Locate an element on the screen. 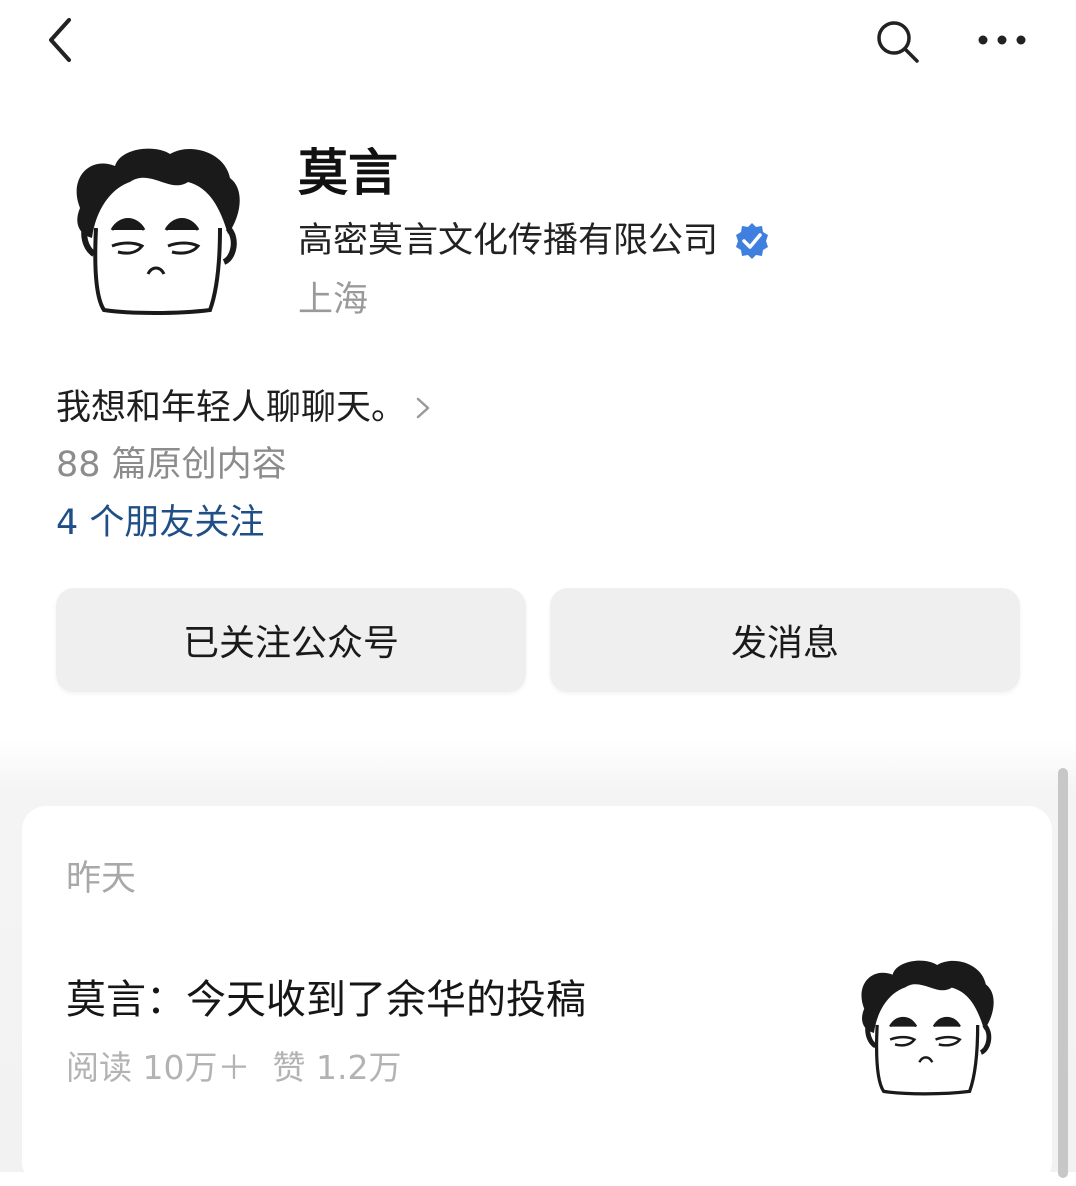 The image size is (1076, 1186). top-bar is located at coordinates (538, 45).